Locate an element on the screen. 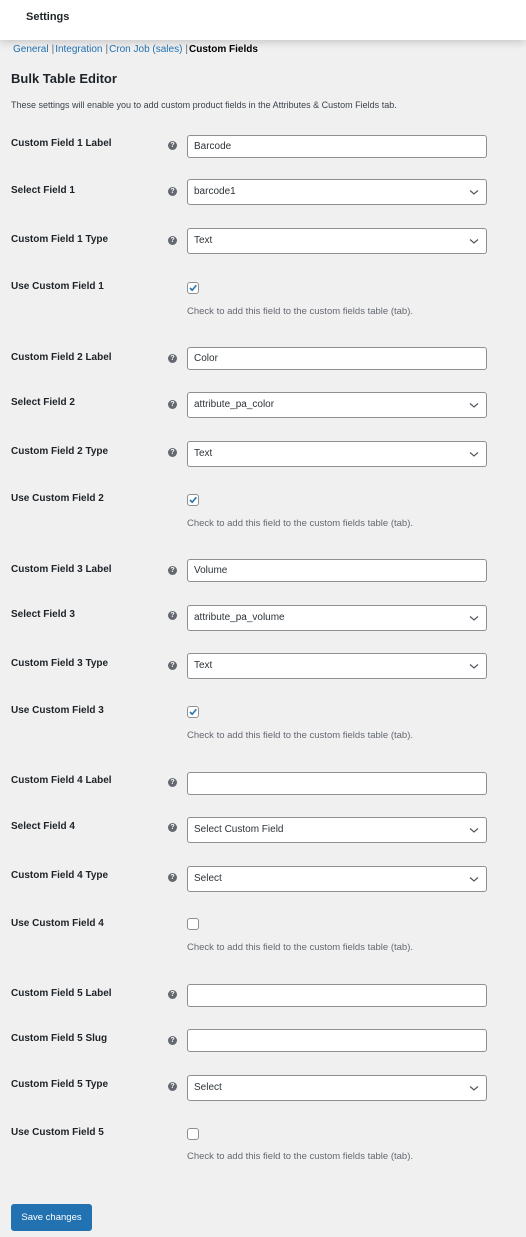 The height and width of the screenshot is (1237, 526). selected-value: barcode1 is located at coordinates (215, 191).